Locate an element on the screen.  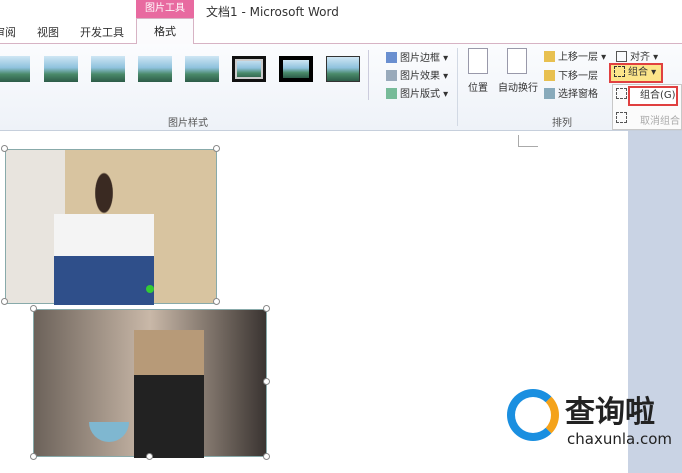
watermark-url: chaxunla.com is located at coordinates (619, 439).